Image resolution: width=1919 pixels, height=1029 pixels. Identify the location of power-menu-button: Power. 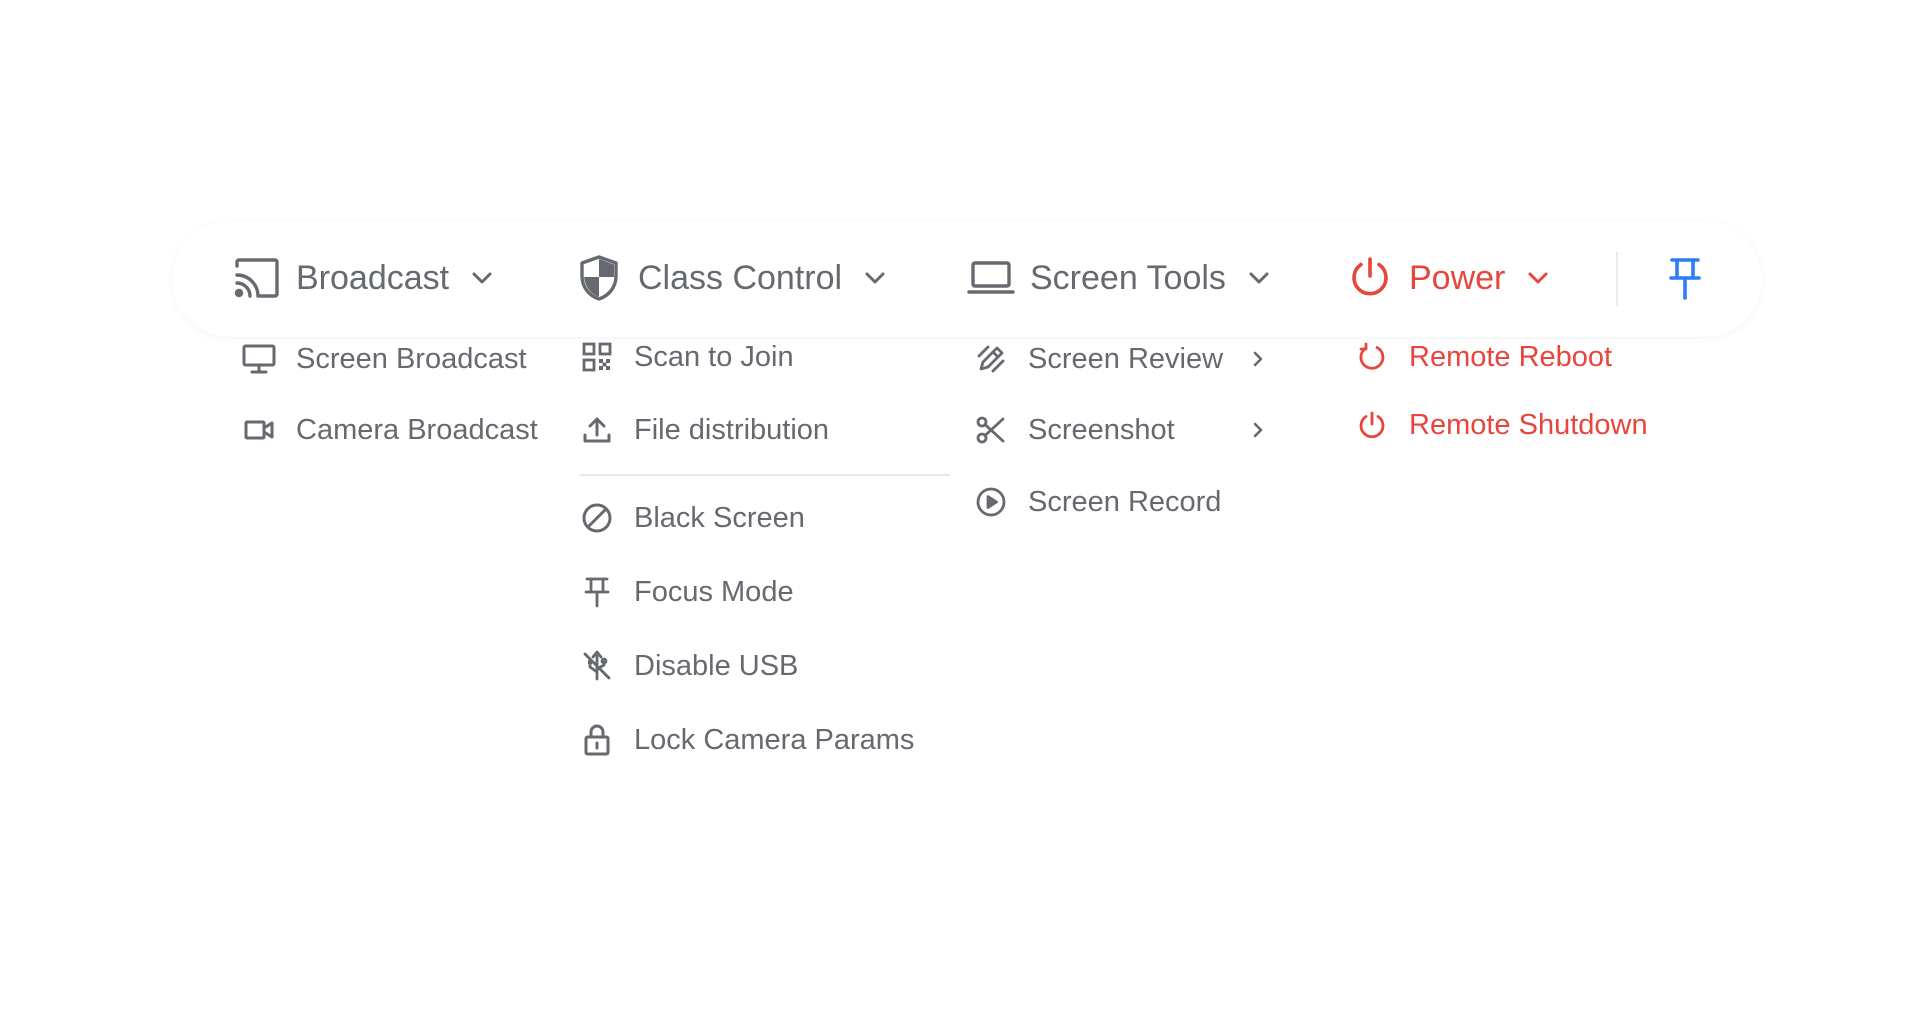
(1447, 278).